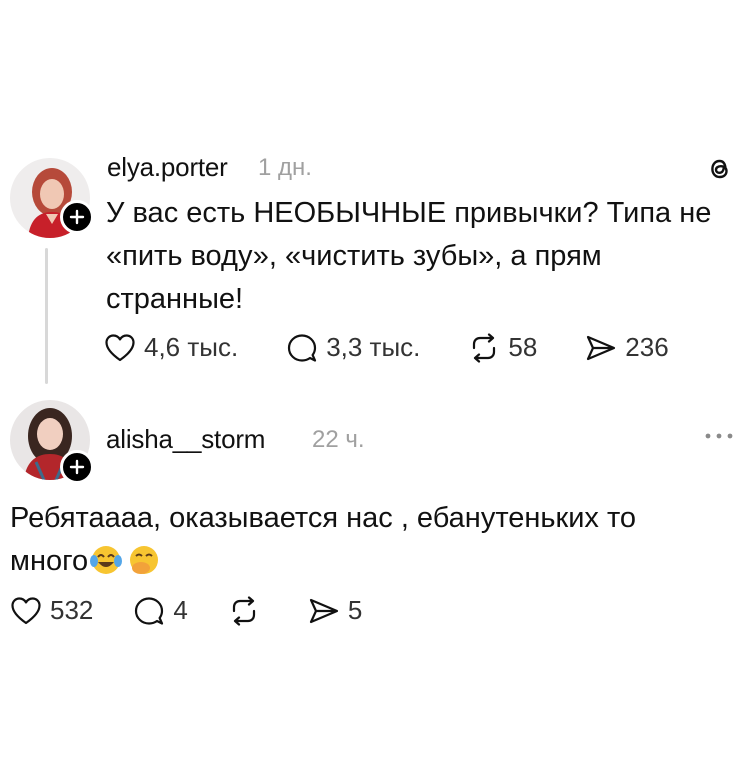  What do you see at coordinates (185, 439) in the screenshot?
I see `username: alisha__storm` at bounding box center [185, 439].